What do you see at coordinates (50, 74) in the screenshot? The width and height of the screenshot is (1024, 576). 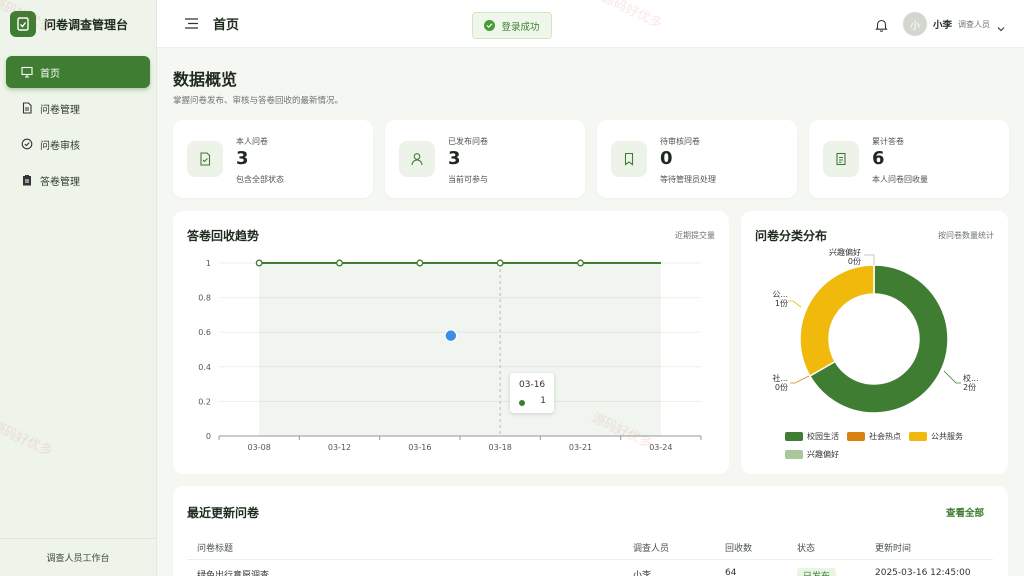 I see `sidebar-item-label: 首页` at bounding box center [50, 74].